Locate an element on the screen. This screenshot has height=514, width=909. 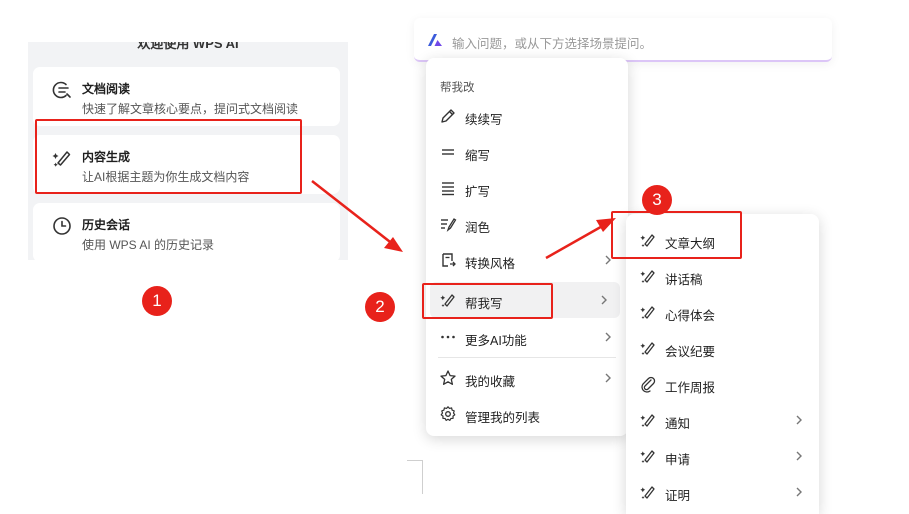
submenu-item-label: 会议纪要 is located at coordinates (690, 352).